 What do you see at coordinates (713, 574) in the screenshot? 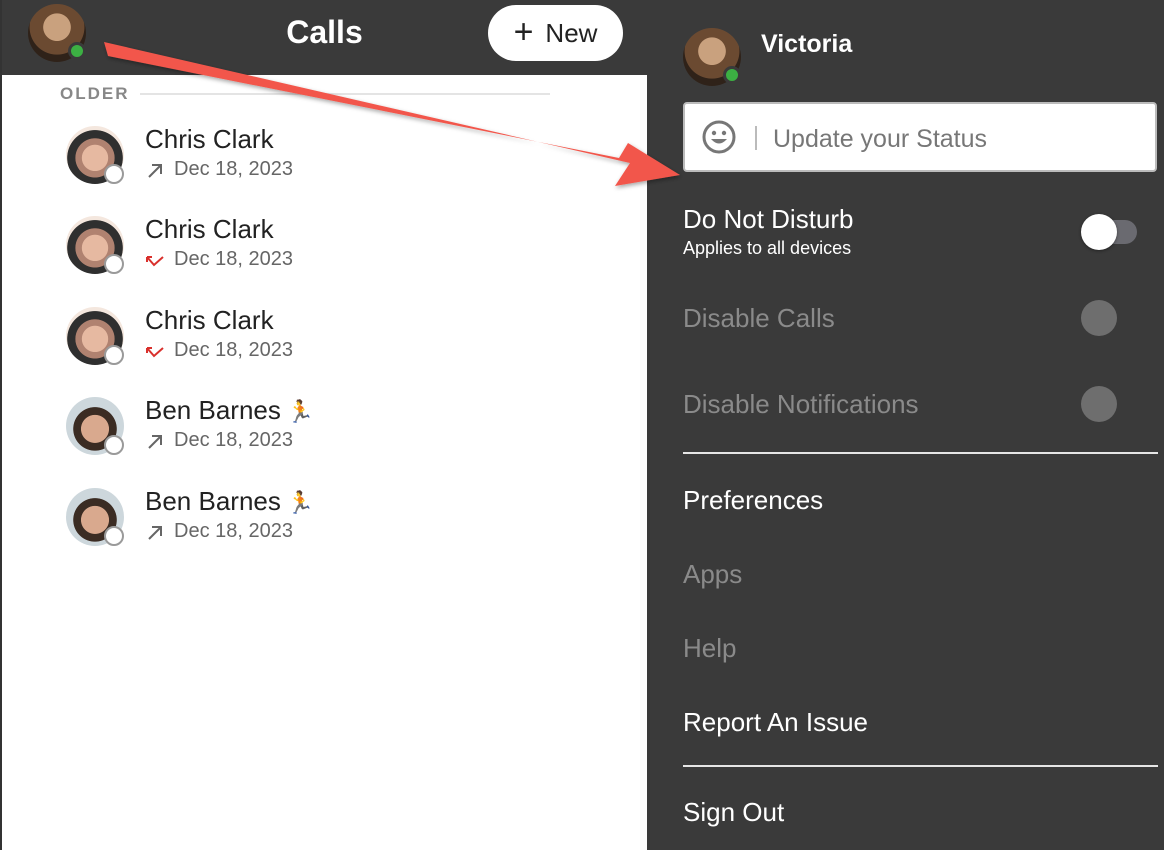
I see `menu-item-apps: Apps` at bounding box center [713, 574].